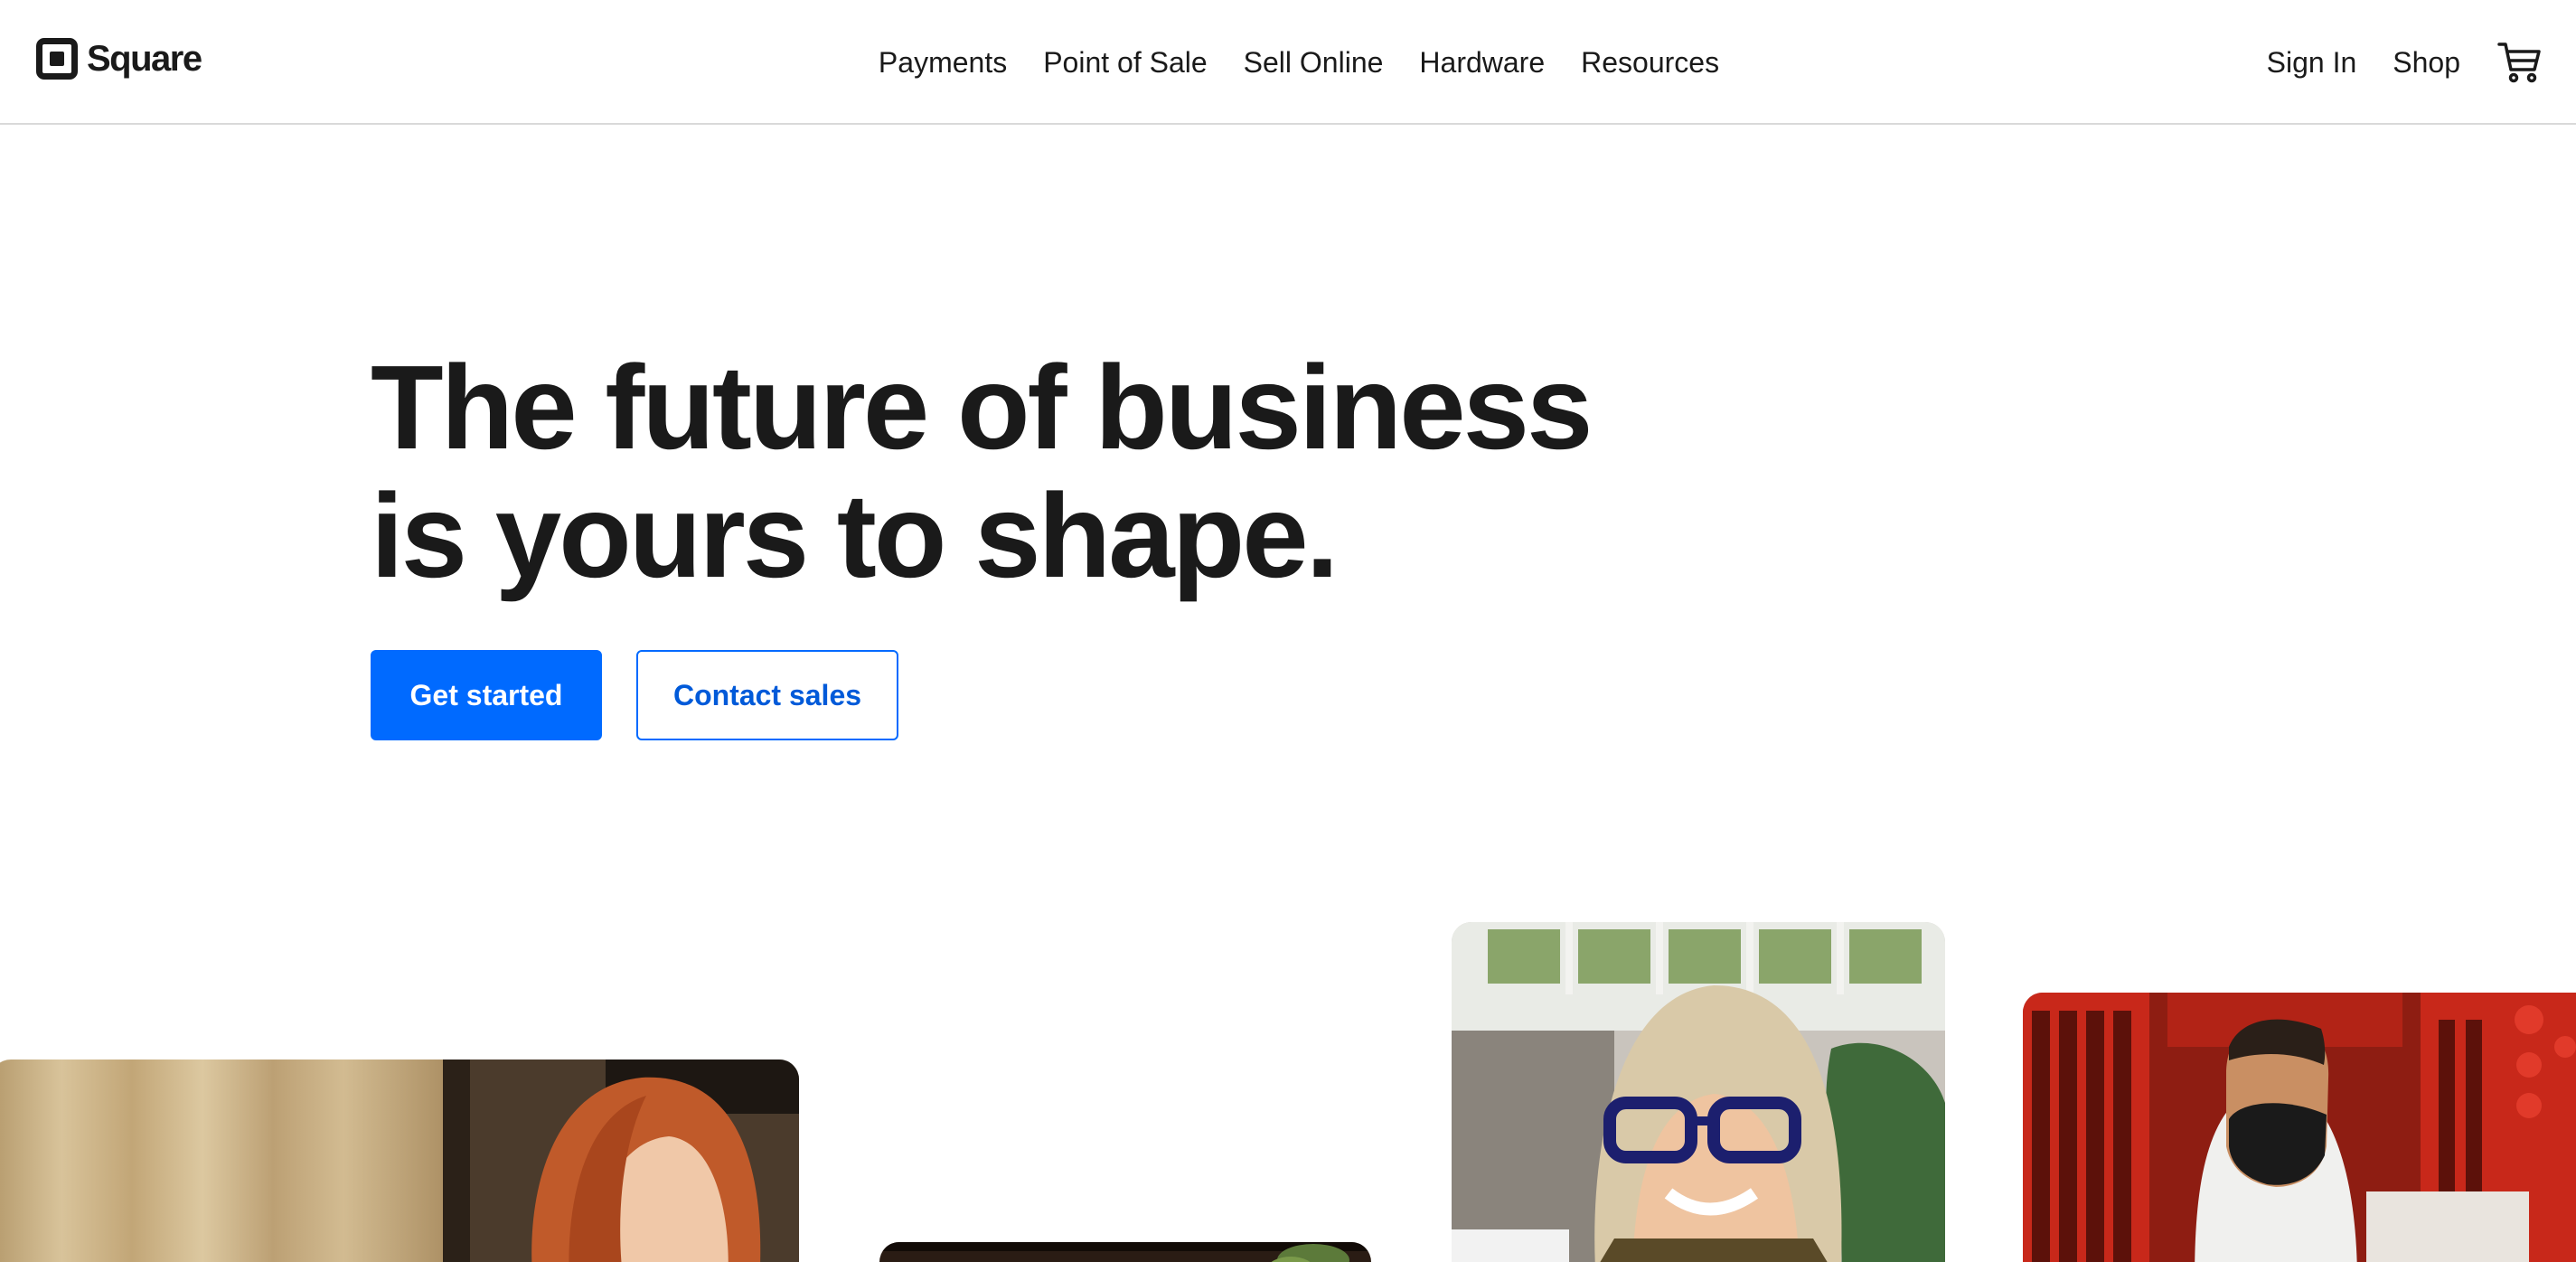  I want to click on photo-card-woman-glasses, so click(1698, 1092).